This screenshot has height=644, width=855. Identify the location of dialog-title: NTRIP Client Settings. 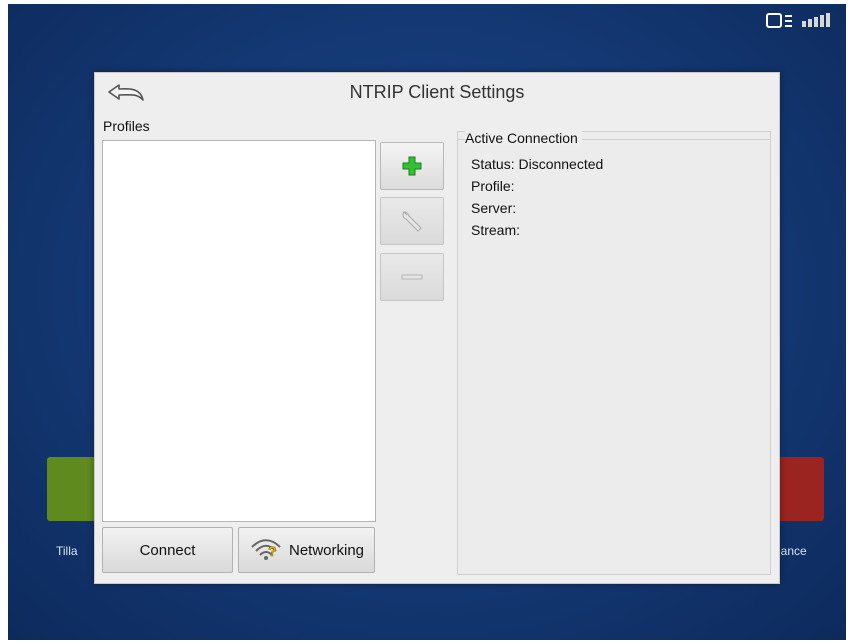
(437, 91).